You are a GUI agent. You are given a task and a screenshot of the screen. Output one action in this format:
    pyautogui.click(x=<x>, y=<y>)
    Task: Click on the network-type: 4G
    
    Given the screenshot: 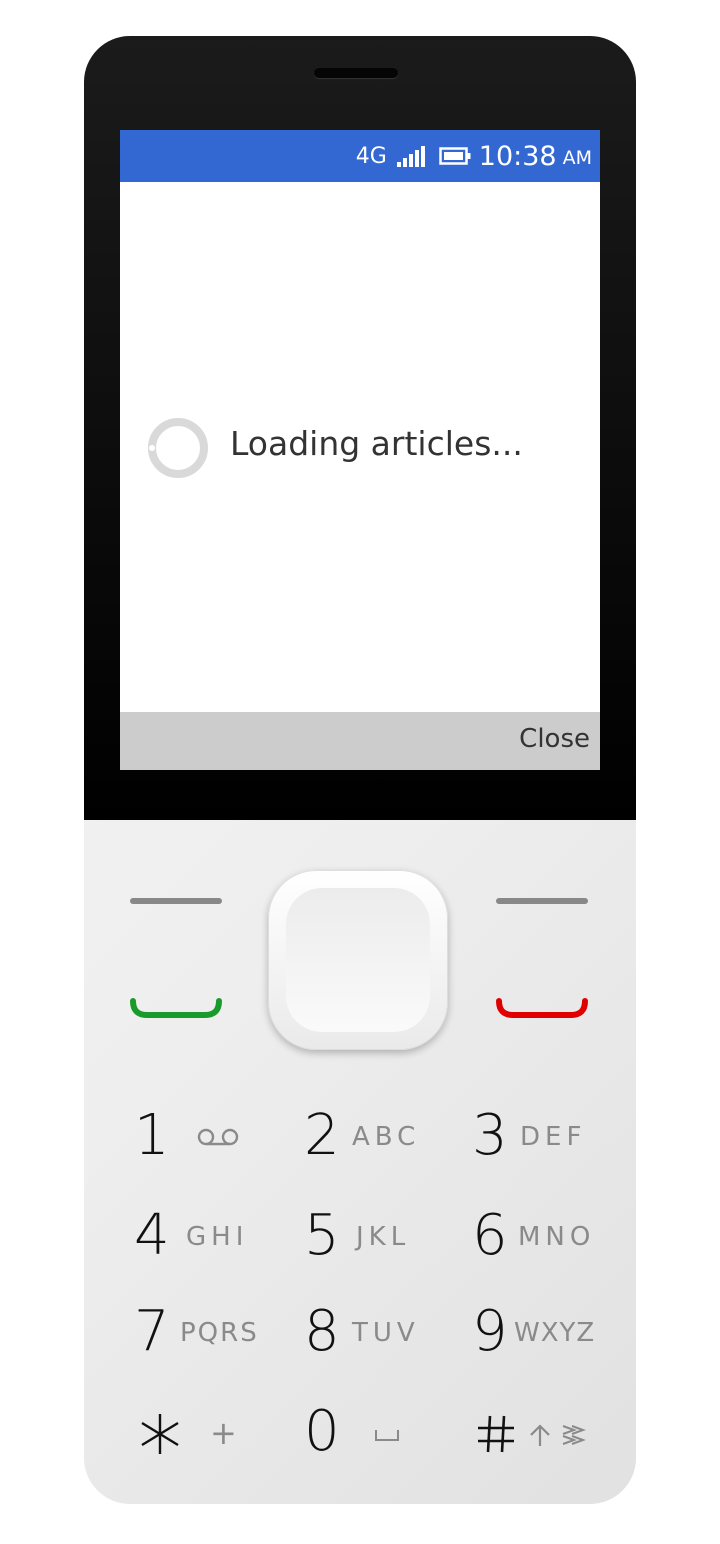 What is the action you would take?
    pyautogui.click(x=371, y=156)
    